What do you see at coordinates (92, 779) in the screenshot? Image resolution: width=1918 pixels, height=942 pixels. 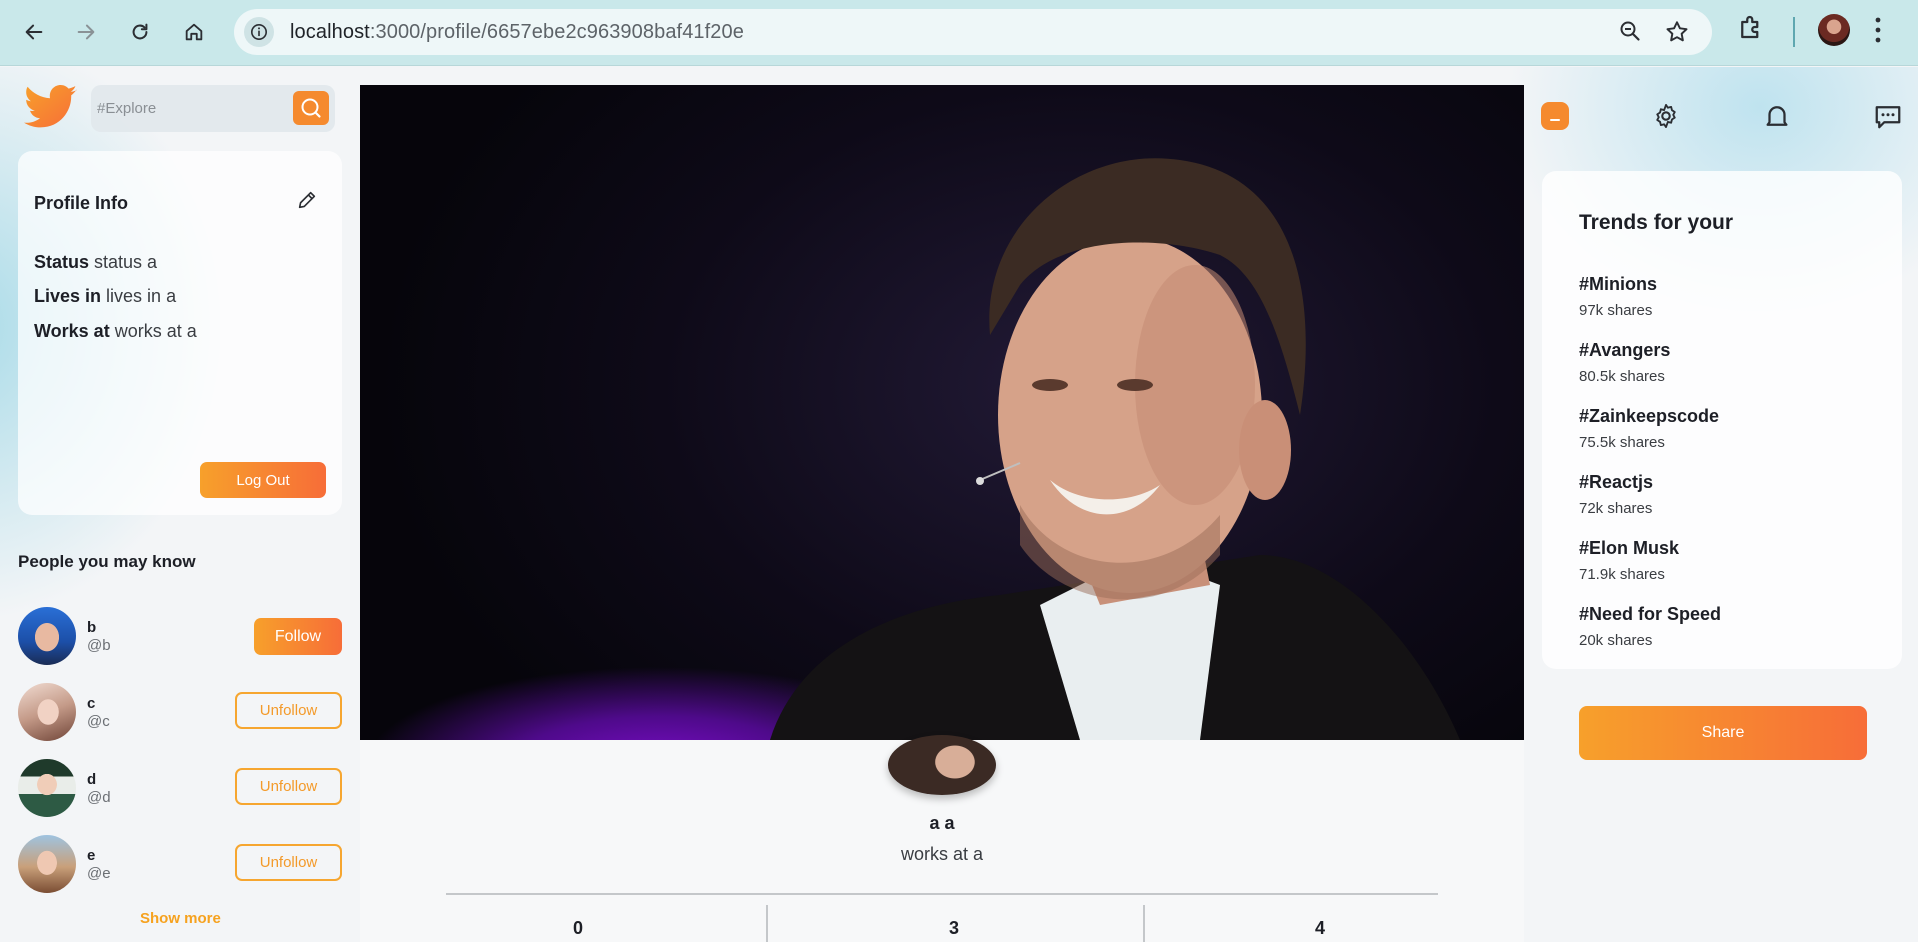 I see `person-name: d` at bounding box center [92, 779].